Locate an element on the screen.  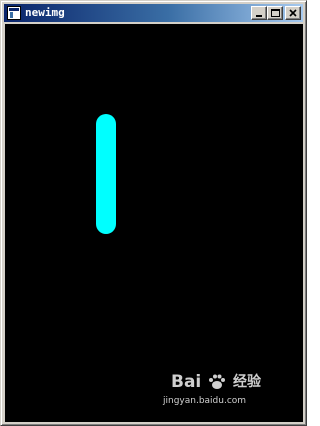
watermark-brand-text: 经验 is located at coordinates (247, 382).